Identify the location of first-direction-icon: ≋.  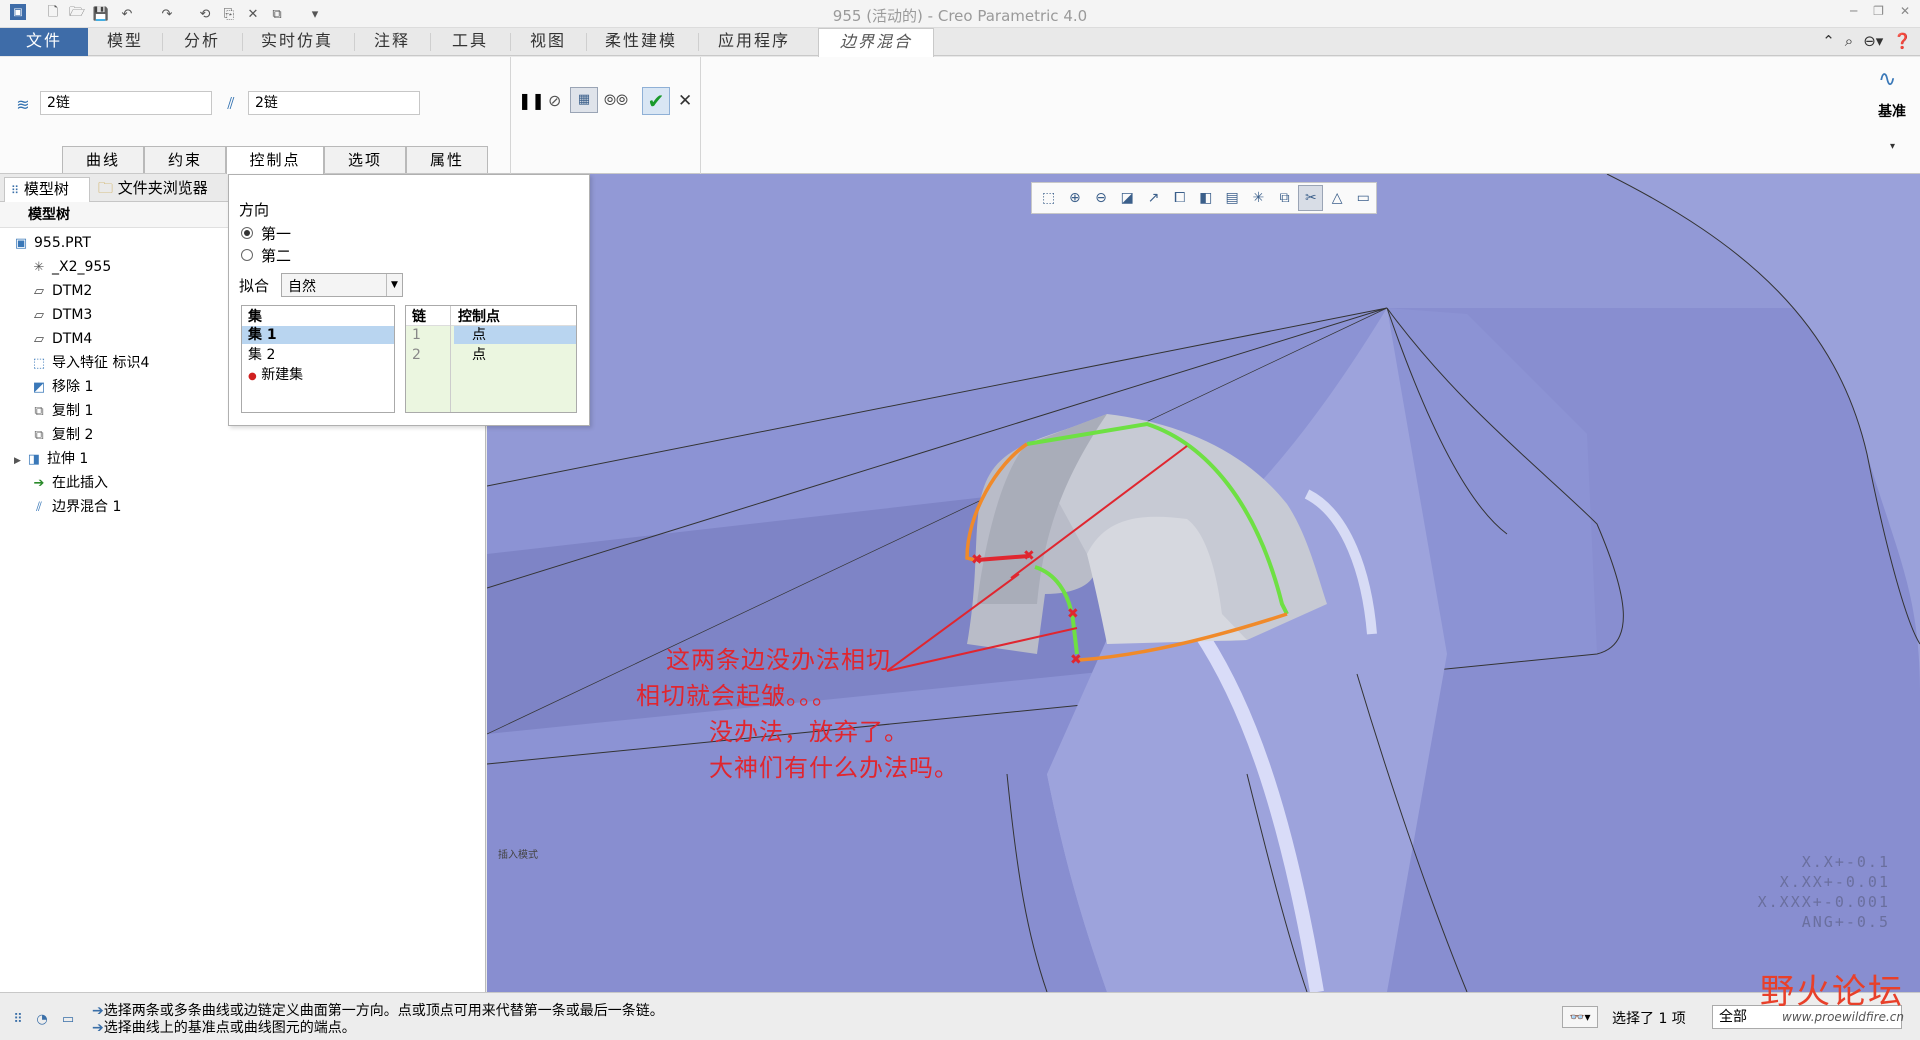
(23, 104).